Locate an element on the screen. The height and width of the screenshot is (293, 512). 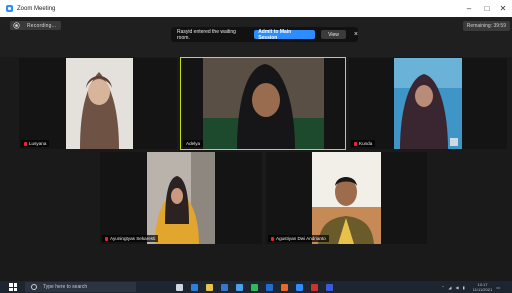
edge-icon is located at coordinates (194, 287).